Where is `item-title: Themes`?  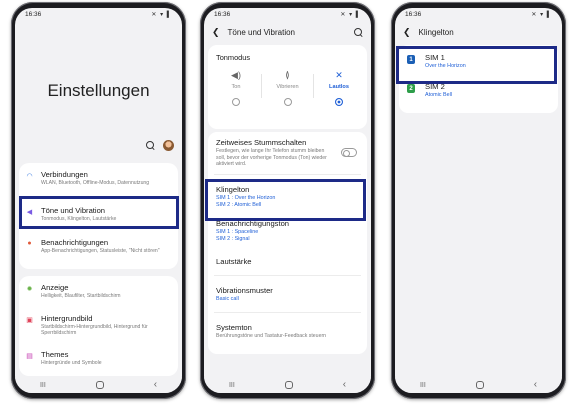 item-title: Themes is located at coordinates (55, 354).